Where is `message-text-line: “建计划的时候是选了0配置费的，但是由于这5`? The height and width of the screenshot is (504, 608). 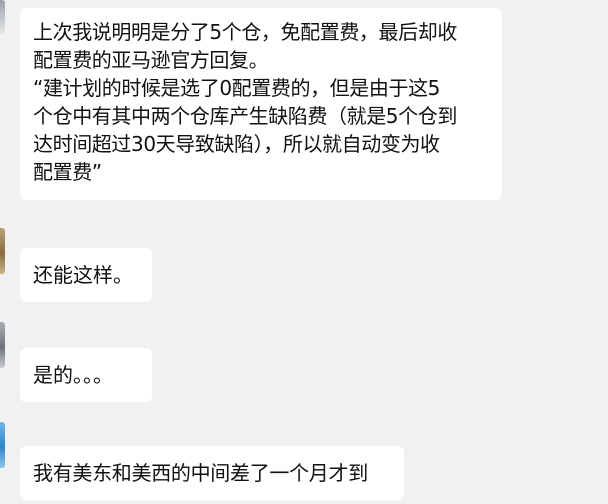
message-text-line: “建计划的时候是选了0配置费的，但是由于这5 is located at coordinates (237, 88).